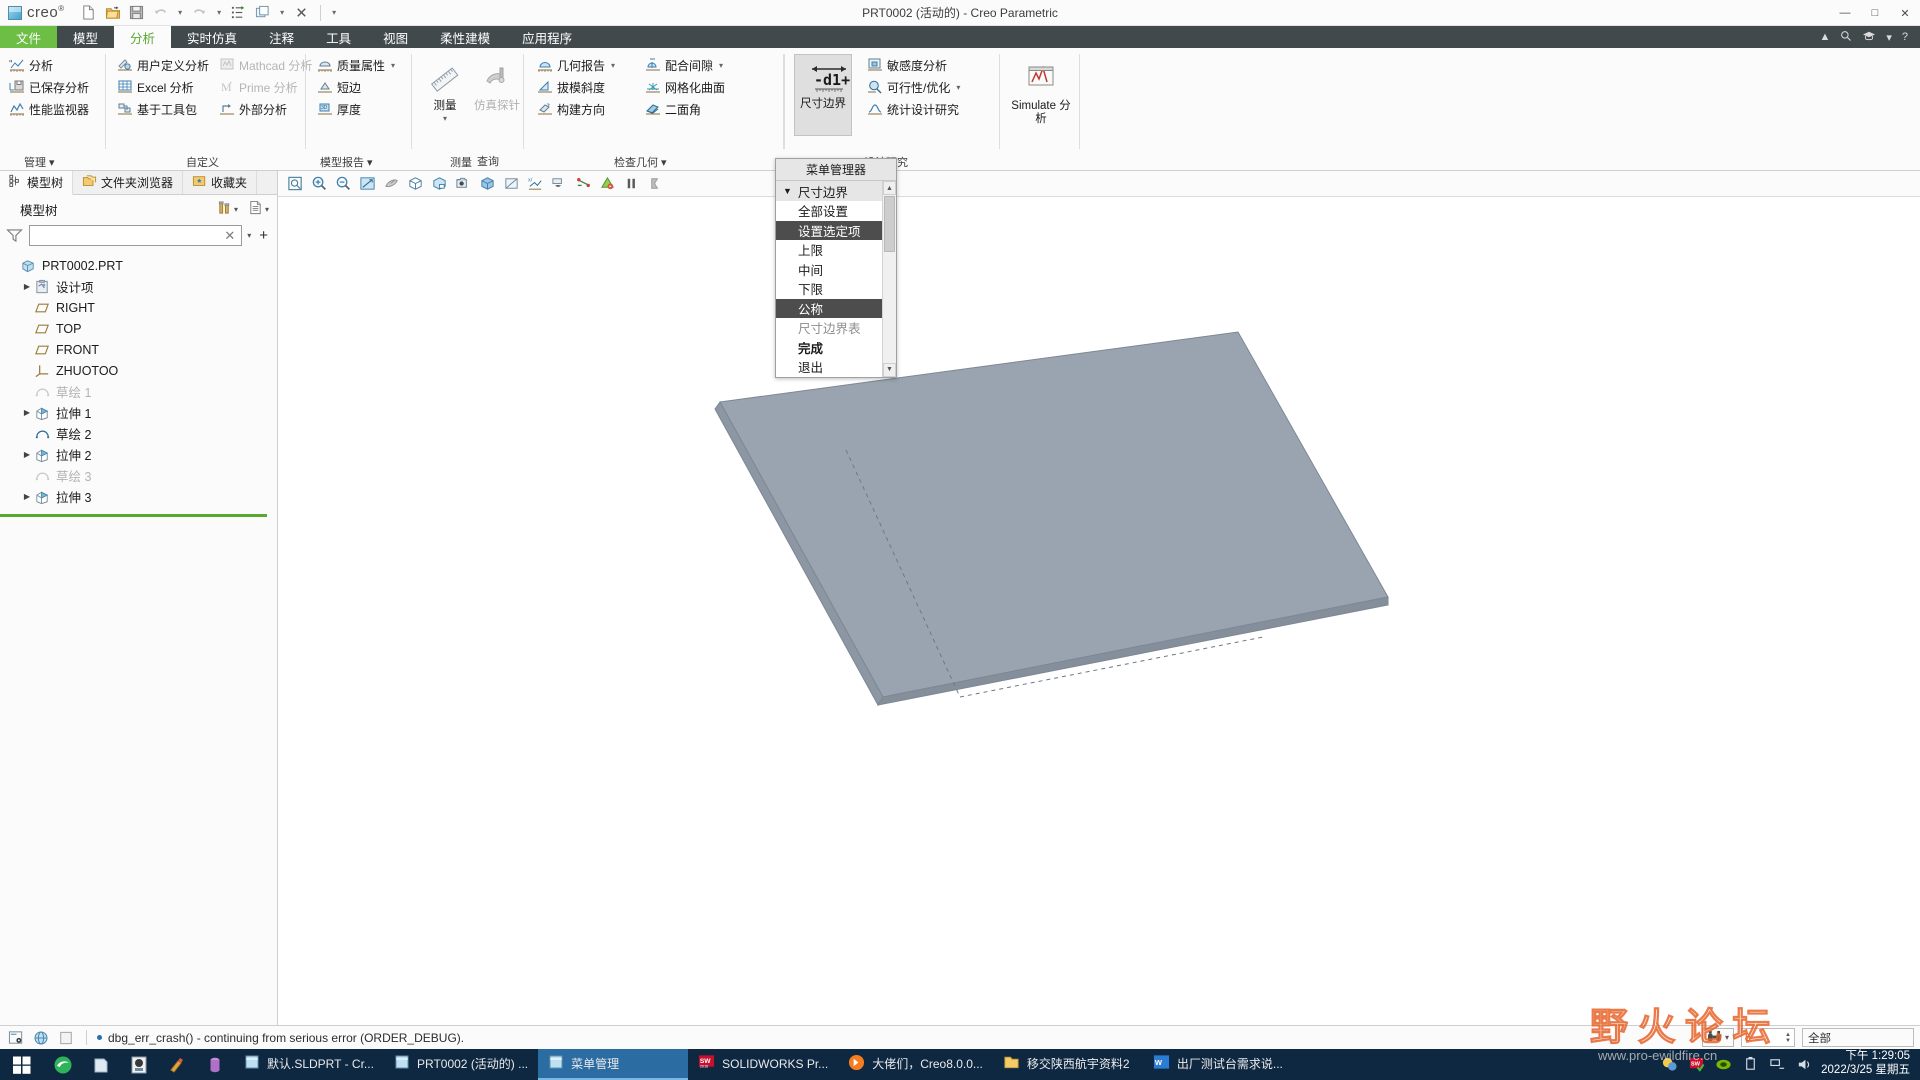 The image size is (1920, 1080). What do you see at coordinates (391, 184) in the screenshot?
I see `orient-icon` at bounding box center [391, 184].